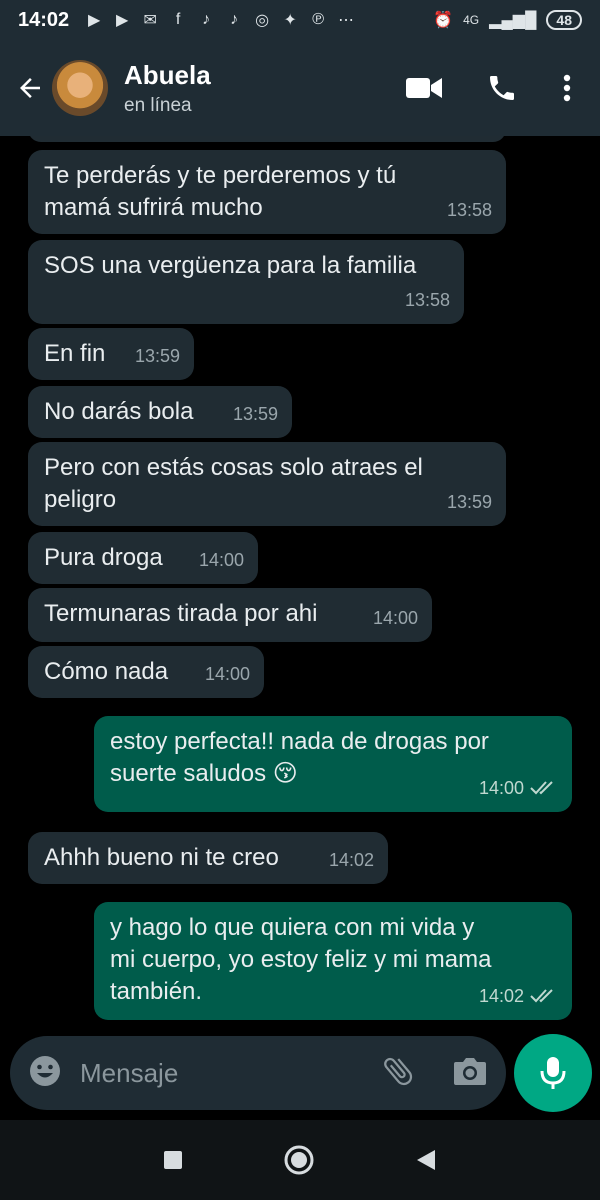 This screenshot has height=1200, width=600. Describe the element at coordinates (44, 19) in the screenshot. I see `status-time: 14:02` at that location.